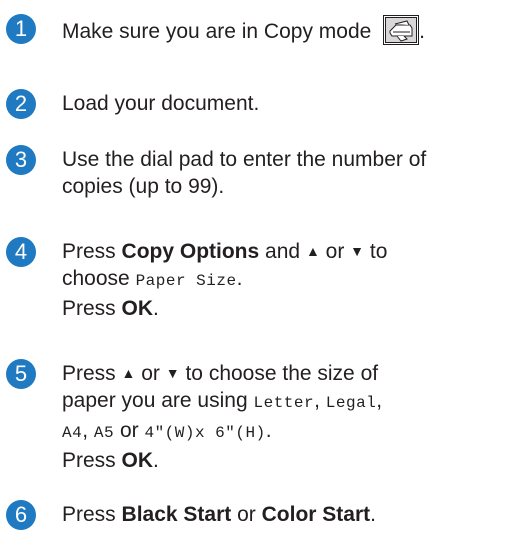 Image resolution: width=529 pixels, height=536 pixels. Describe the element at coordinates (422, 31) in the screenshot. I see `step-1-period: .` at that location.